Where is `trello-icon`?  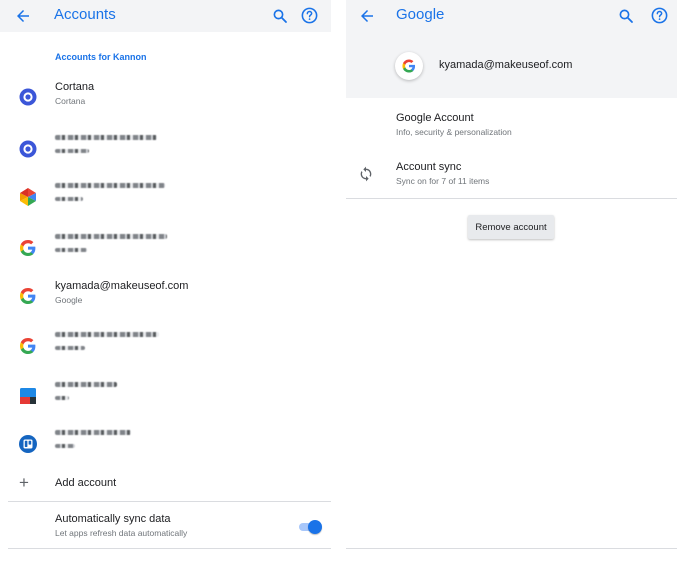 trello-icon is located at coordinates (28, 444).